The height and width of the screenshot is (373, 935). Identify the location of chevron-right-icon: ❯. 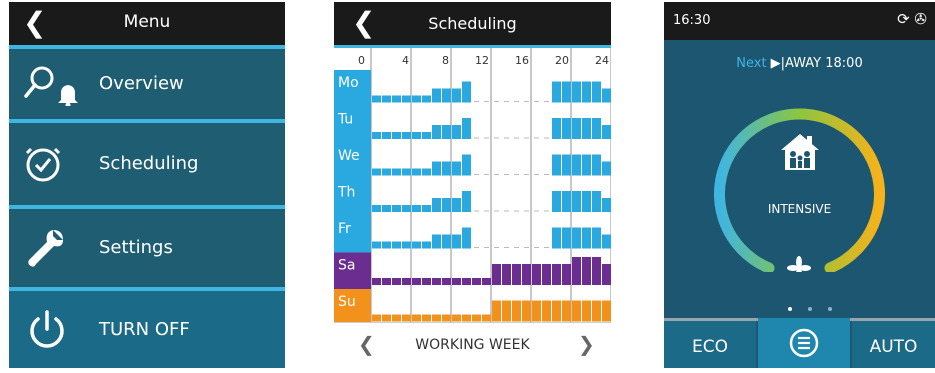
(586, 344).